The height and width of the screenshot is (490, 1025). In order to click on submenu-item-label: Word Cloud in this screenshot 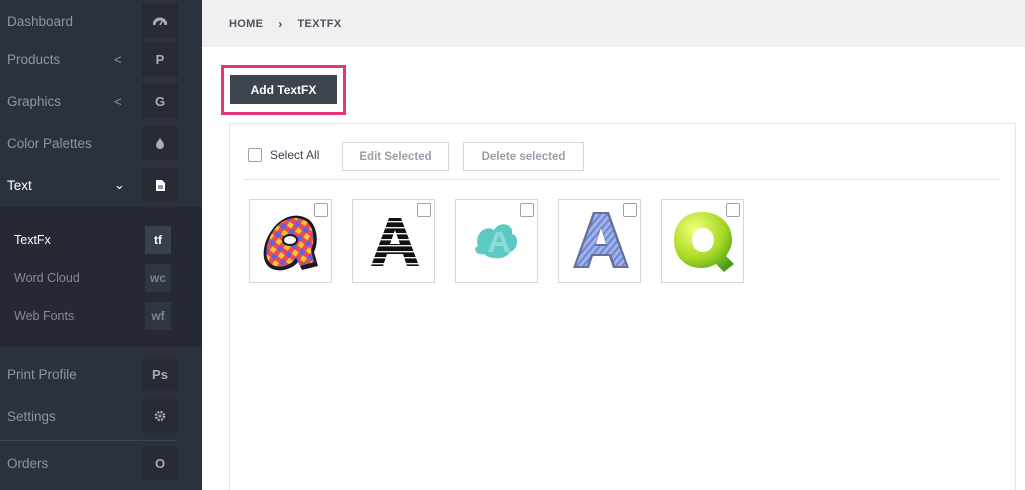, I will do `click(47, 278)`.